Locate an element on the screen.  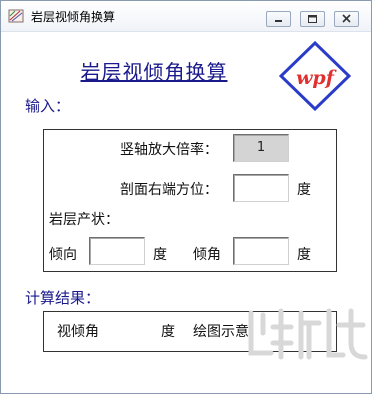
dip-direction-input is located at coordinates (117, 251).